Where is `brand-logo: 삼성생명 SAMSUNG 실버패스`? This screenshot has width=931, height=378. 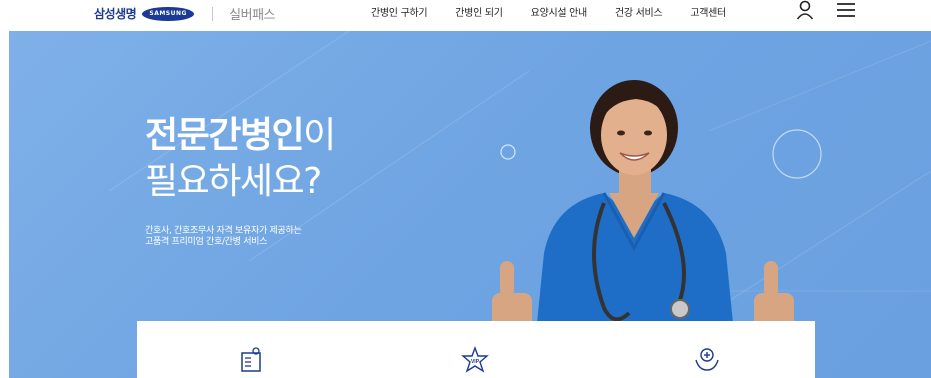
brand-logo: 삼성생명 SAMSUNG 실버패스 is located at coordinates (185, 13).